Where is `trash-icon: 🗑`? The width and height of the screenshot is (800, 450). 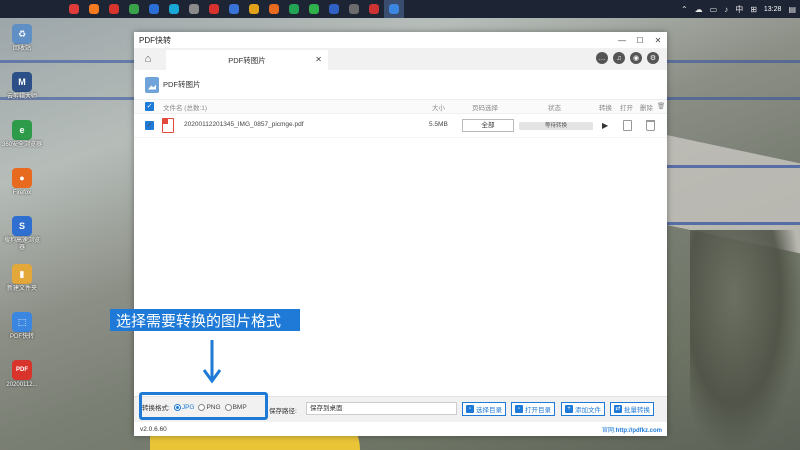 trash-icon: 🗑 is located at coordinates (661, 106).